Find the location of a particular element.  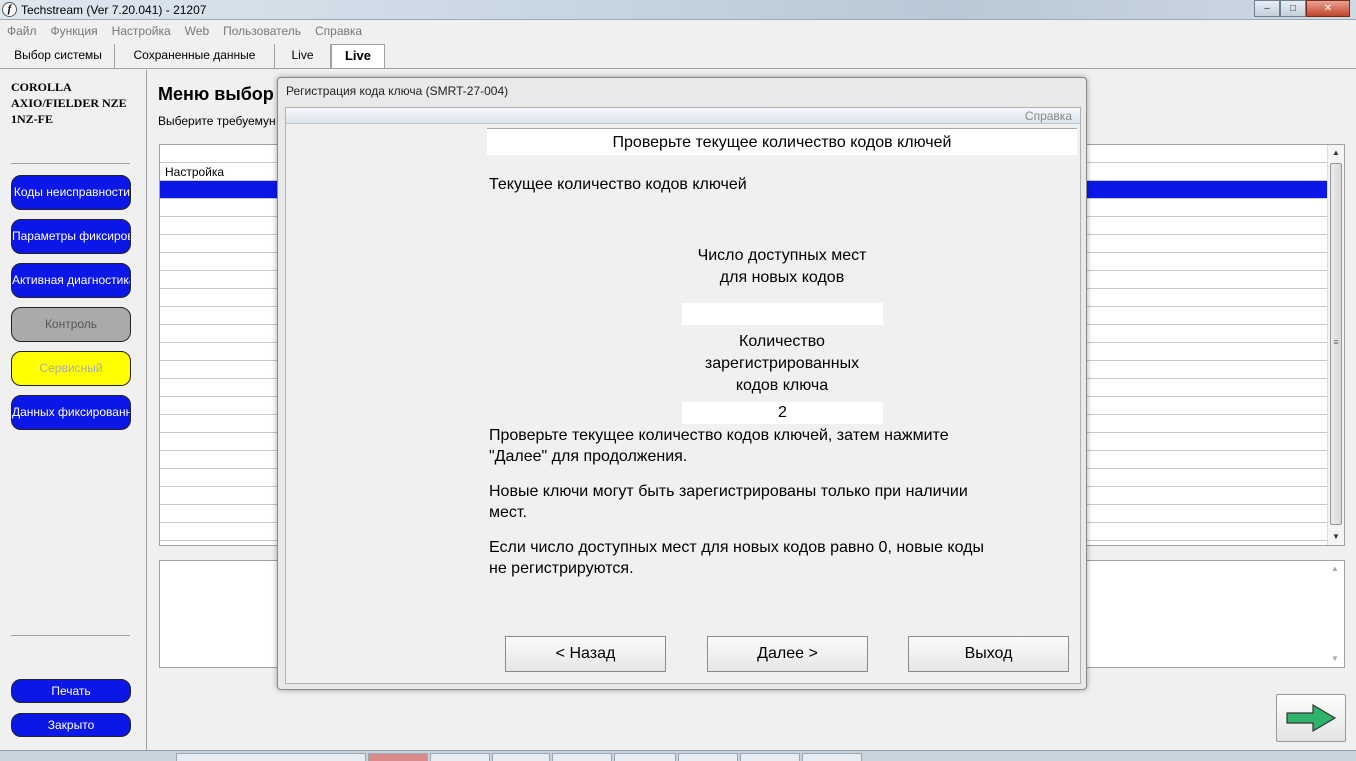

taskbar is located at coordinates (678, 755).